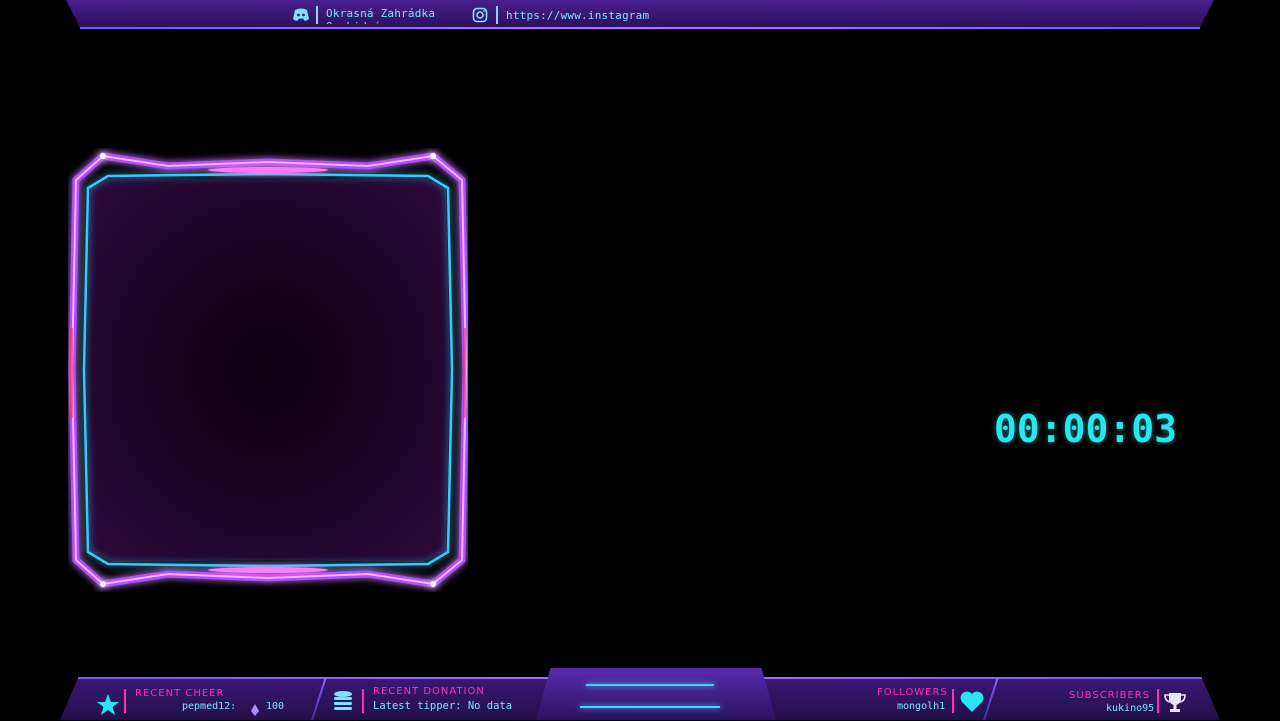  I want to click on discord-link: Okrasná Zahrádka Ozobidoí, so click(369, 15).